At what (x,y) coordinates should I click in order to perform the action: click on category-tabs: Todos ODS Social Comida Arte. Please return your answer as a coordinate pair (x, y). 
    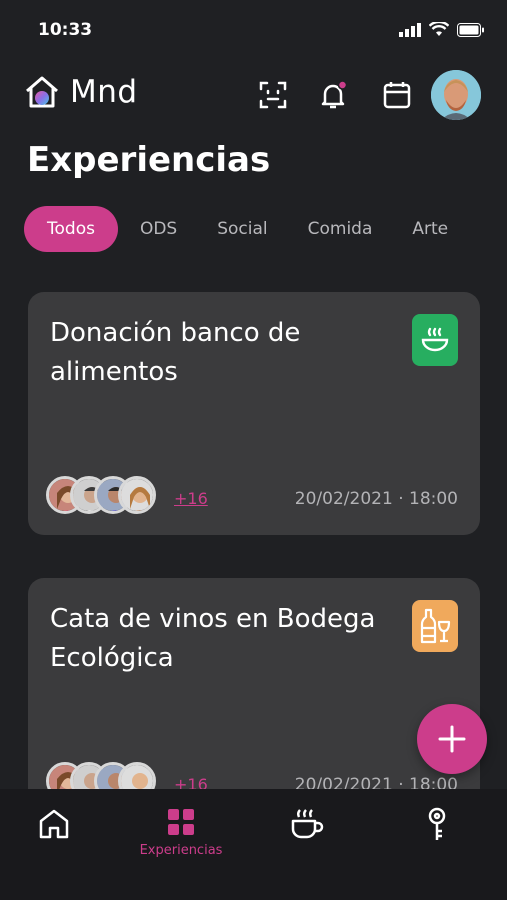
    Looking at the image, I should click on (256, 229).